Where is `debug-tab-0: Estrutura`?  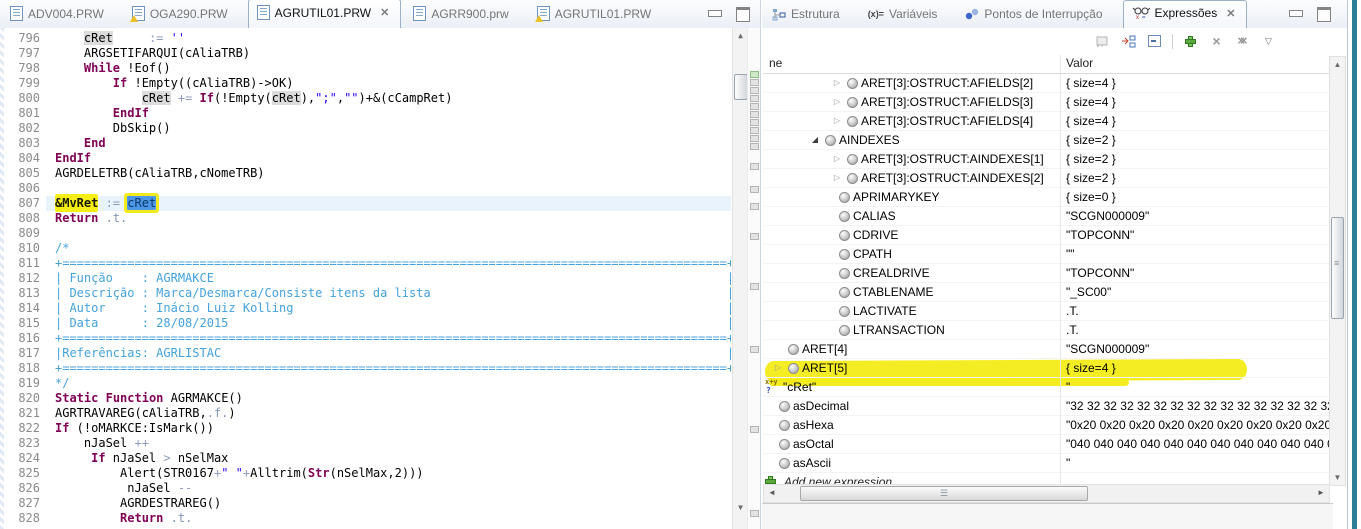 debug-tab-0: Estrutura is located at coordinates (807, 15).